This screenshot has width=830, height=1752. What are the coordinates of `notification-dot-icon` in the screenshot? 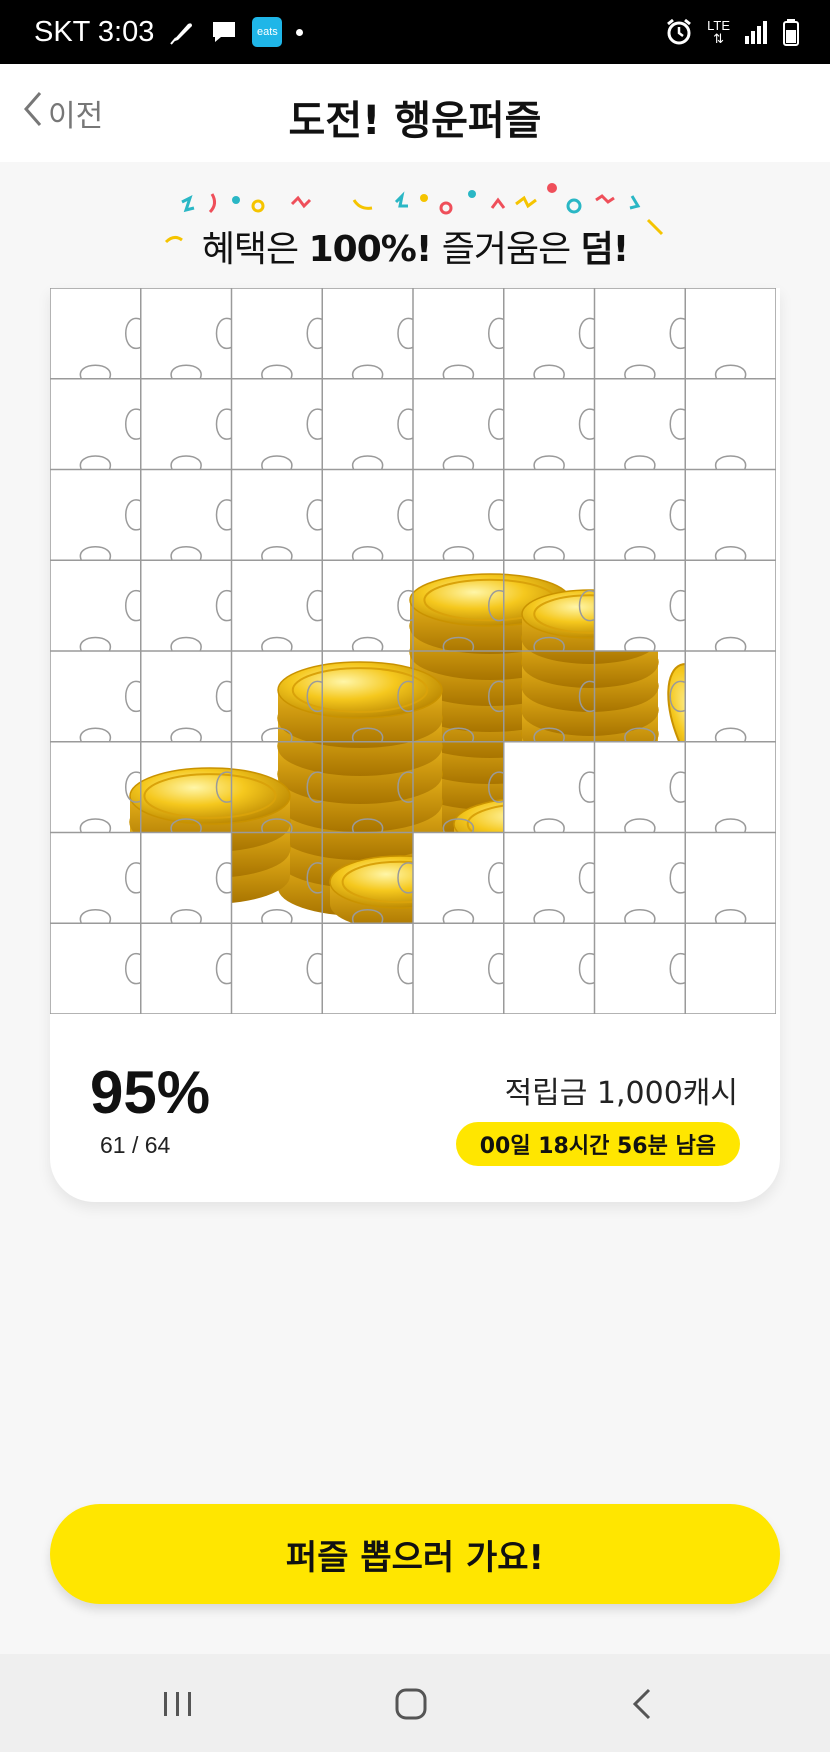 It's located at (300, 32).